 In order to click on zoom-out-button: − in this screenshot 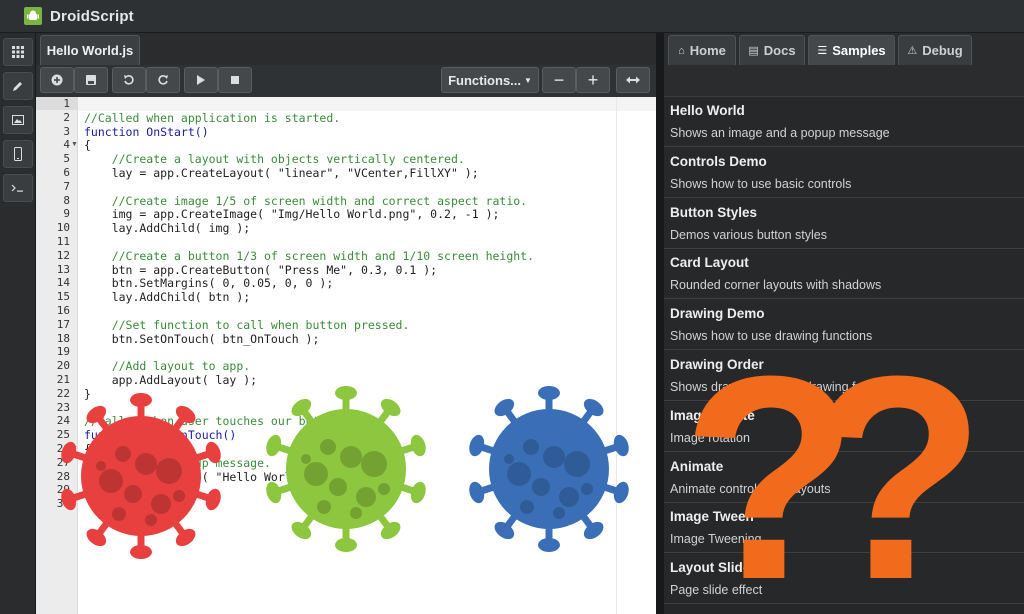, I will do `click(559, 80)`.